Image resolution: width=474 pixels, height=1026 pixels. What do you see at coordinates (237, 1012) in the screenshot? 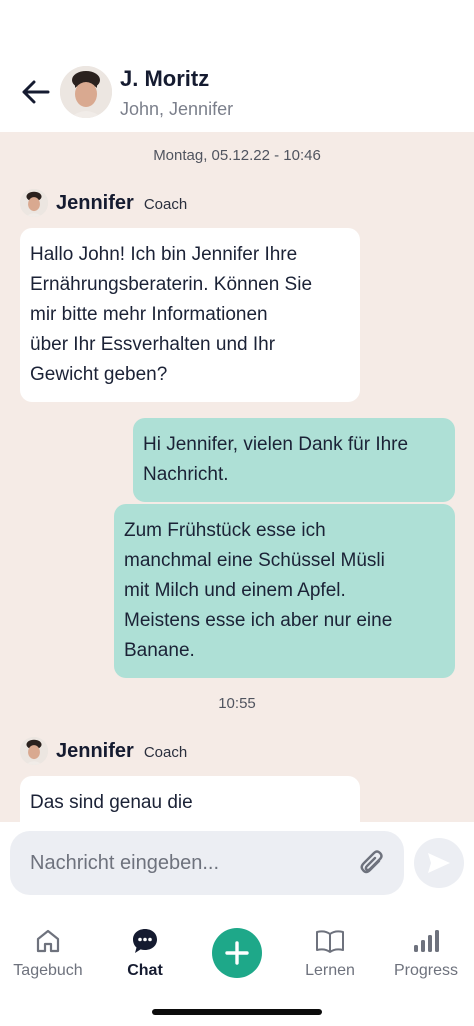
I see `home-indicator` at bounding box center [237, 1012].